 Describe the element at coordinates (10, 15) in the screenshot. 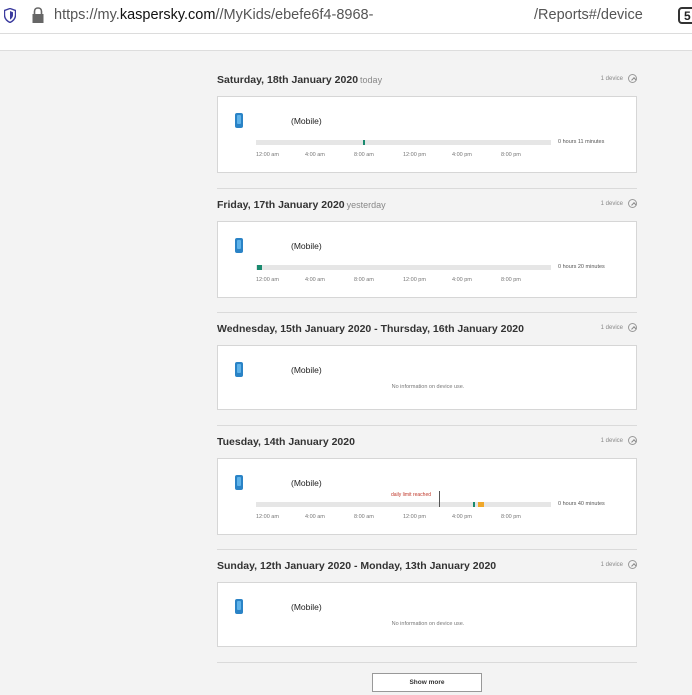

I see `shield-icon` at that location.